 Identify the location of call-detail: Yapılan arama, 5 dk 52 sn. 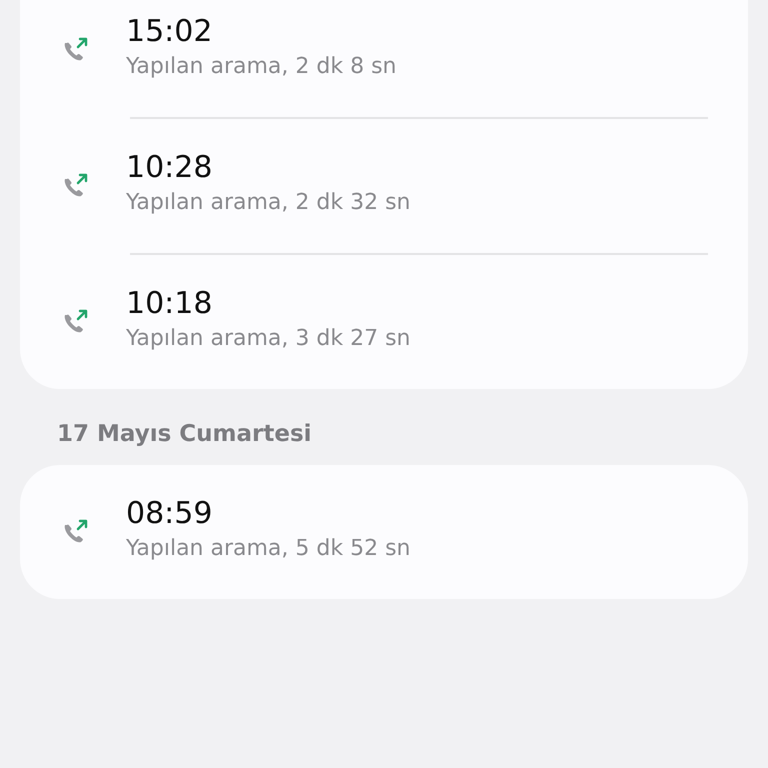
(268, 549).